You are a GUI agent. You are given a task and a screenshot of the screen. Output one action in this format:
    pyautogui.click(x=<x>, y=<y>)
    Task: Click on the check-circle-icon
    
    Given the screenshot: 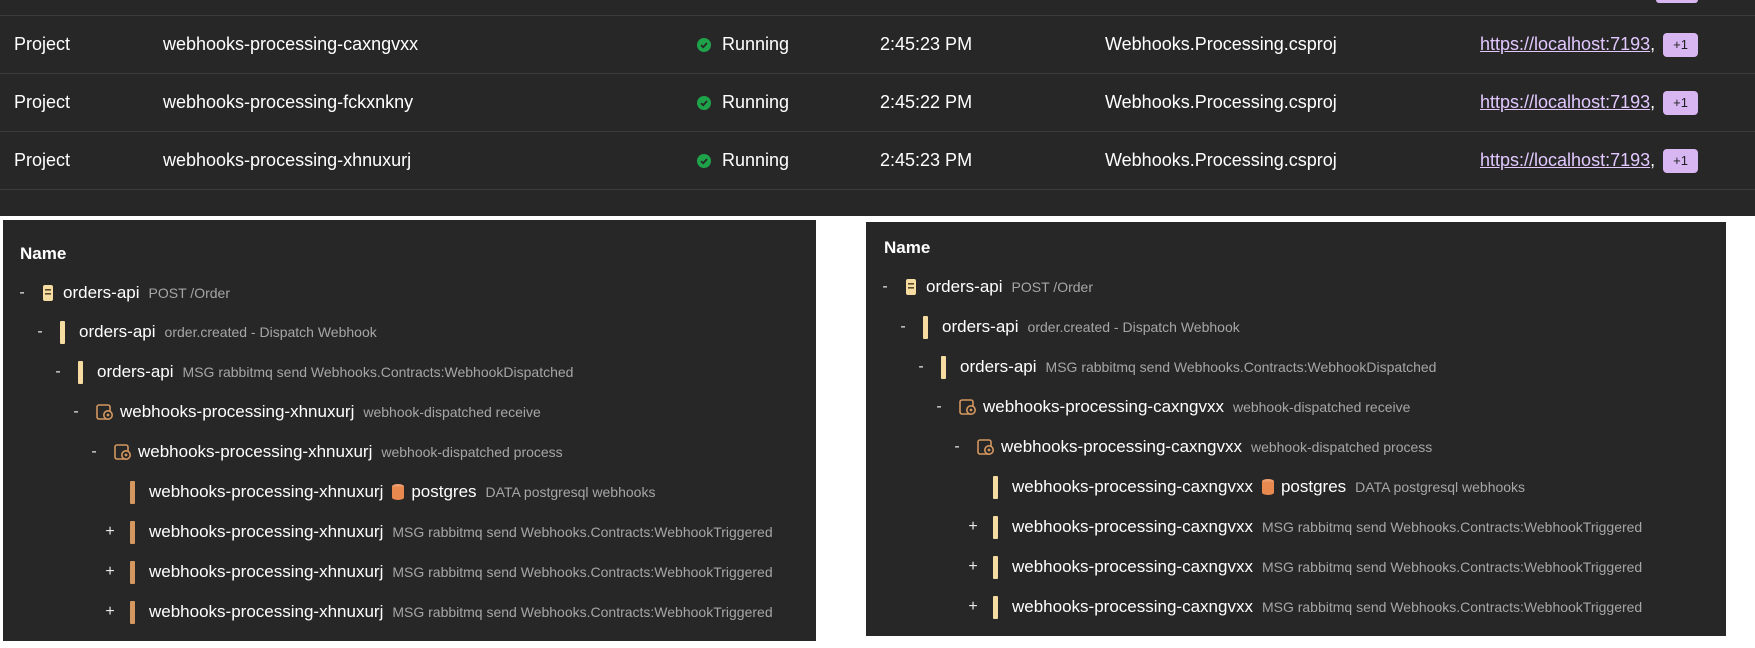 What is the action you would take?
    pyautogui.click(x=704, y=160)
    